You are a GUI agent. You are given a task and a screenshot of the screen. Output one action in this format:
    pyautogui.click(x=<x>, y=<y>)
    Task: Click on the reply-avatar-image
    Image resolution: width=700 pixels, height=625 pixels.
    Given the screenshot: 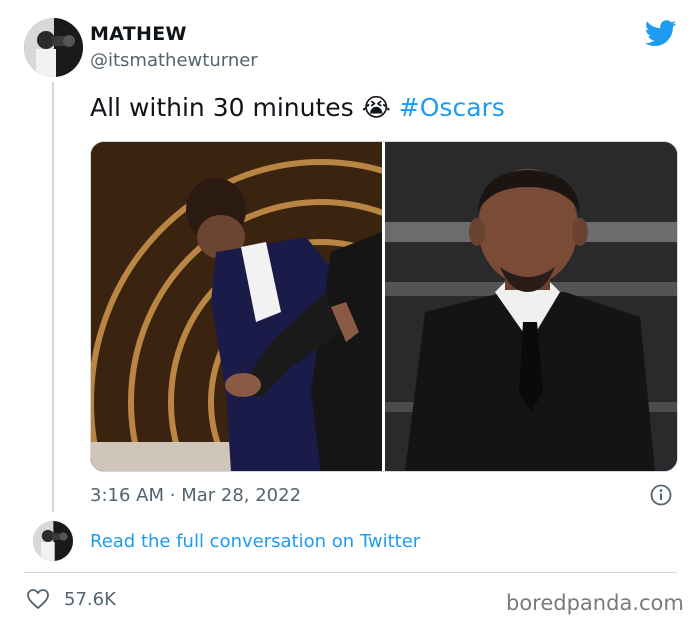 What is the action you would take?
    pyautogui.click(x=53, y=541)
    